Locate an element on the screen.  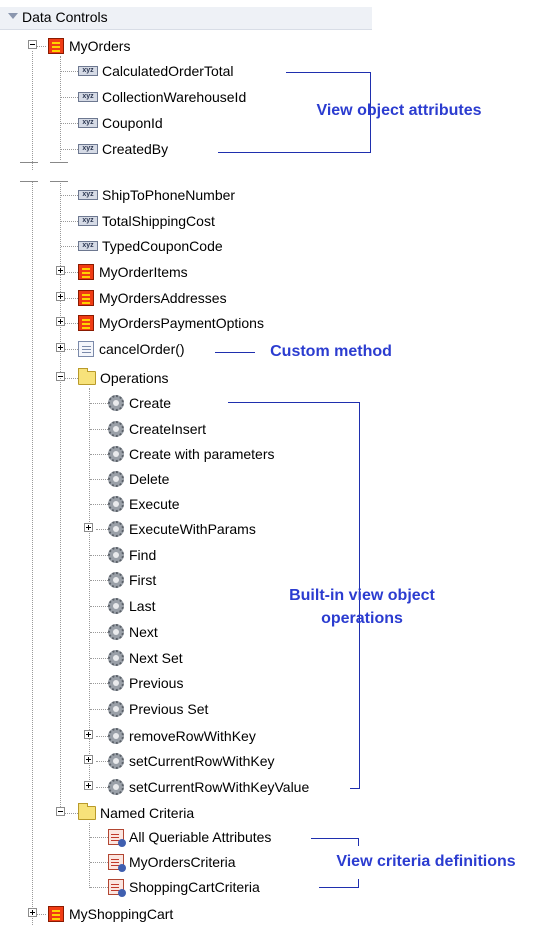
operation-node: setCurrentRowWithKey is located at coordinates (186, 761).